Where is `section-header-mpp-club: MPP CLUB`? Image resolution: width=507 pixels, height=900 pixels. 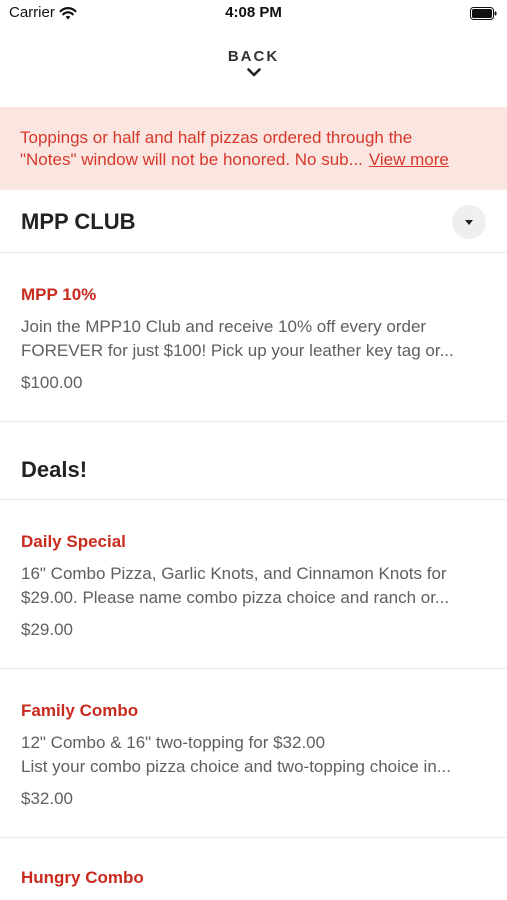 section-header-mpp-club: MPP CLUB is located at coordinates (253, 221).